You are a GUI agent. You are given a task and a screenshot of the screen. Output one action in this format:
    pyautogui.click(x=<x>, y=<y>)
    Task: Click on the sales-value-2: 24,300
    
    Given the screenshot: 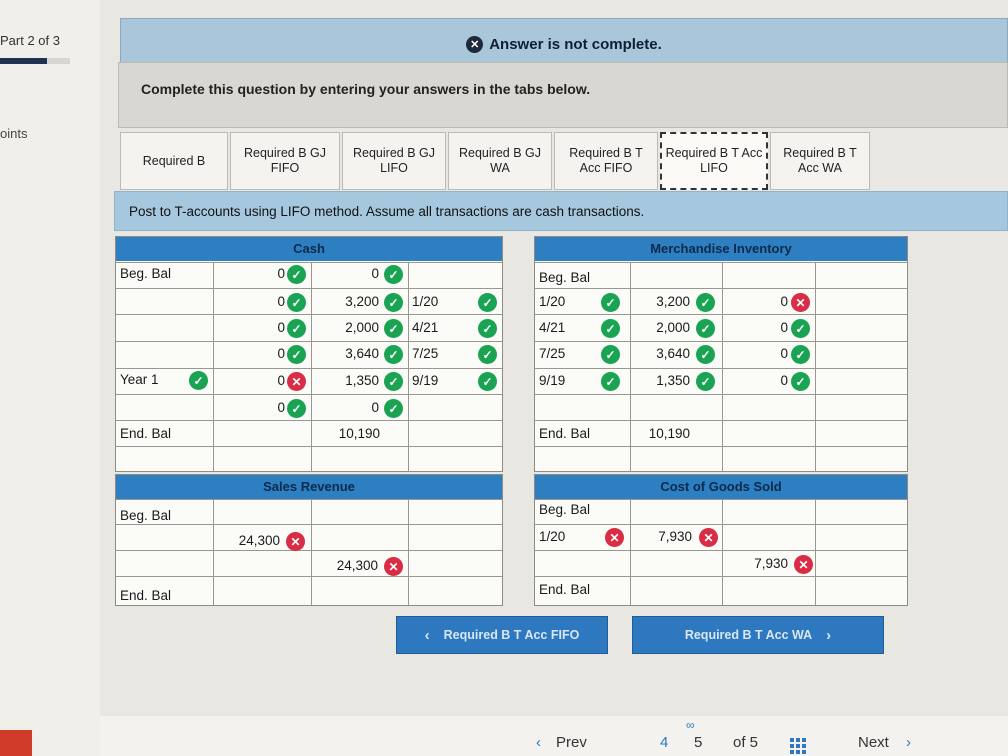 What is the action you would take?
    pyautogui.click(x=345, y=565)
    